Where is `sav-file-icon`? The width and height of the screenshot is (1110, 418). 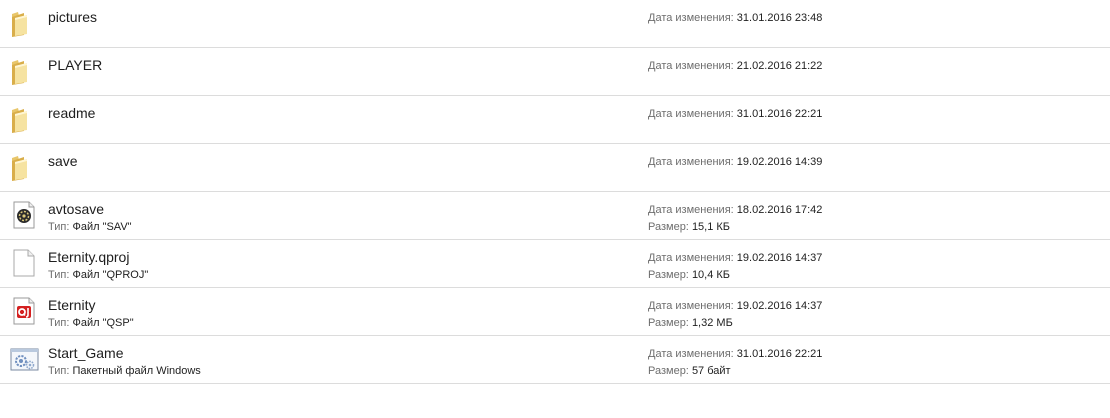 sav-file-icon is located at coordinates (24, 215).